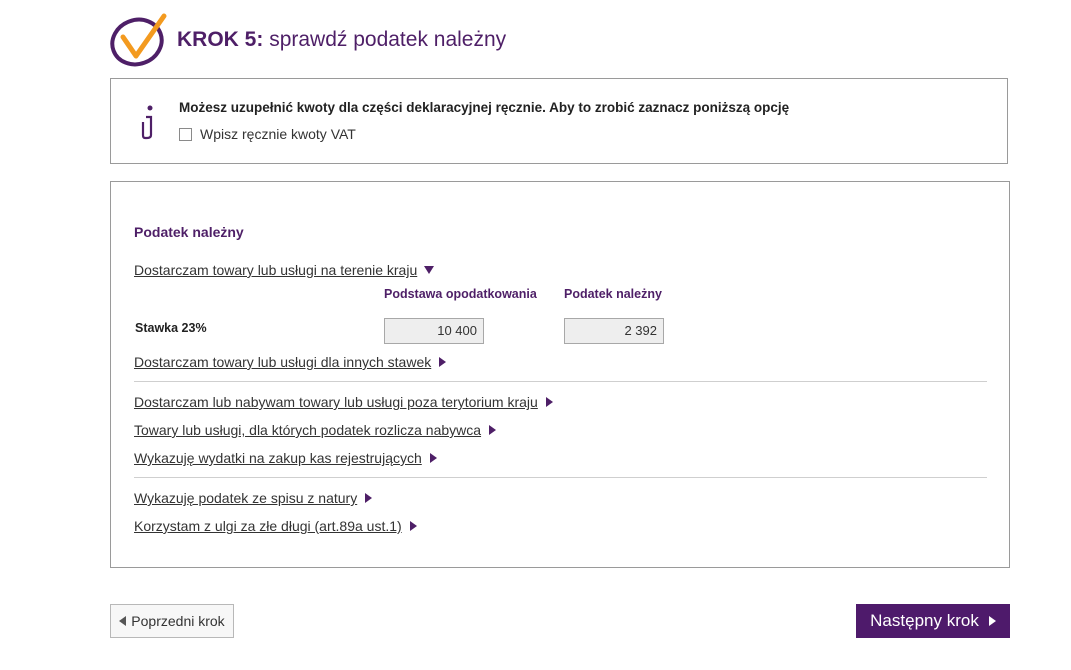 Image resolution: width=1071 pixels, height=670 pixels. I want to click on triangle-down-icon, so click(429, 270).